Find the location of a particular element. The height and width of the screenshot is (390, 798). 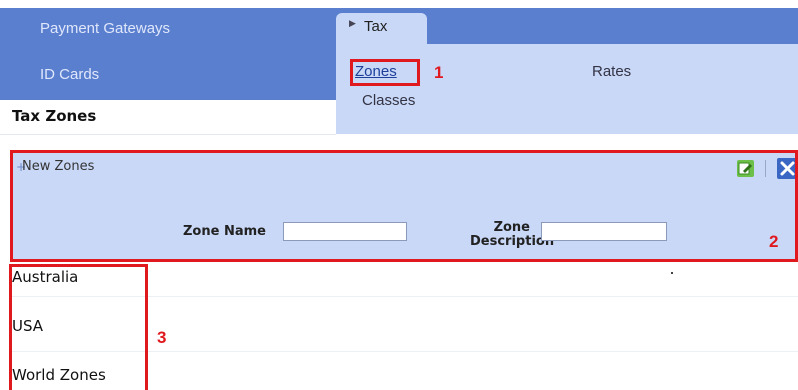

page-title: Tax Zones is located at coordinates (54, 116).